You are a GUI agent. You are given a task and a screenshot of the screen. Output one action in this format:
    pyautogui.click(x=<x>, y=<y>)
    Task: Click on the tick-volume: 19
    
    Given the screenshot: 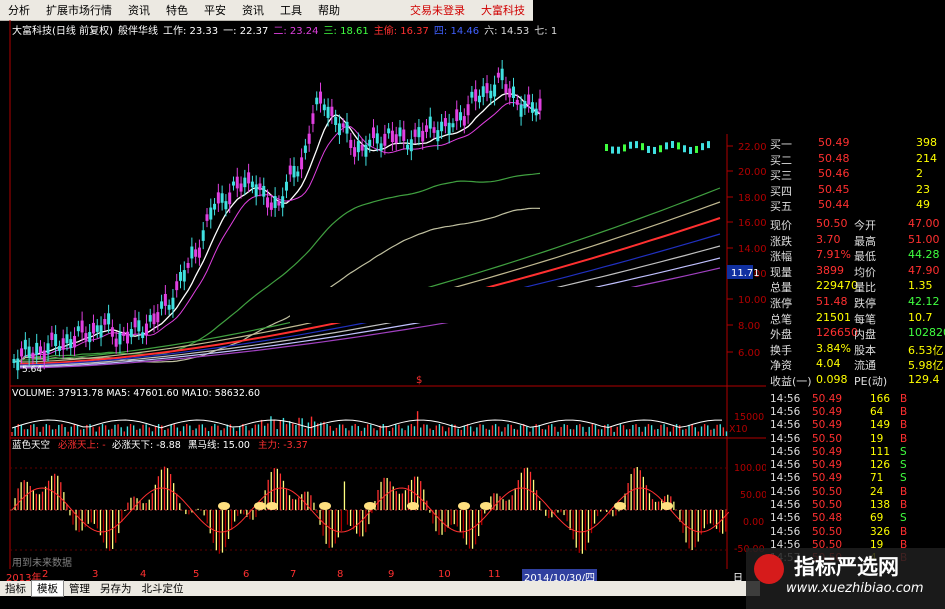 What is the action you would take?
    pyautogui.click(x=877, y=438)
    